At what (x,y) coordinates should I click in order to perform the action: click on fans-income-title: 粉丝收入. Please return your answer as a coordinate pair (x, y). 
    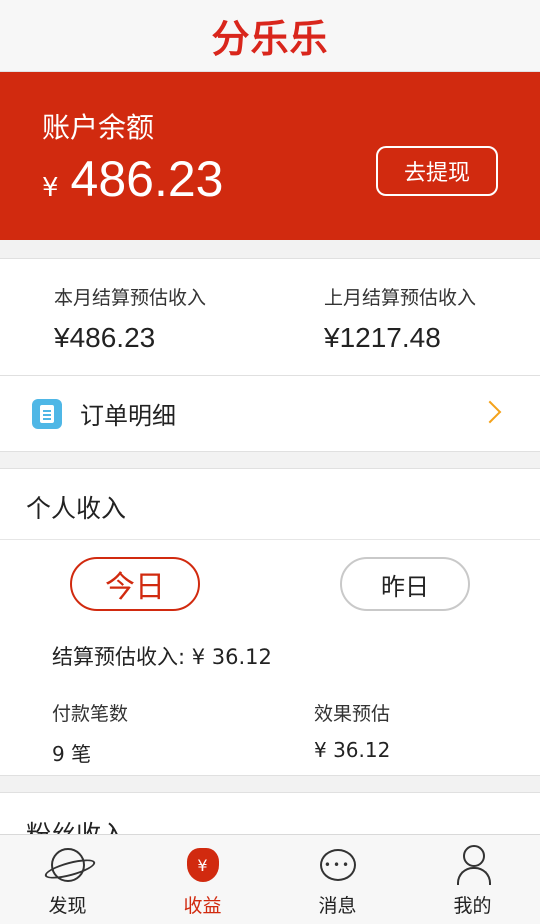
    Looking at the image, I should click on (76, 824).